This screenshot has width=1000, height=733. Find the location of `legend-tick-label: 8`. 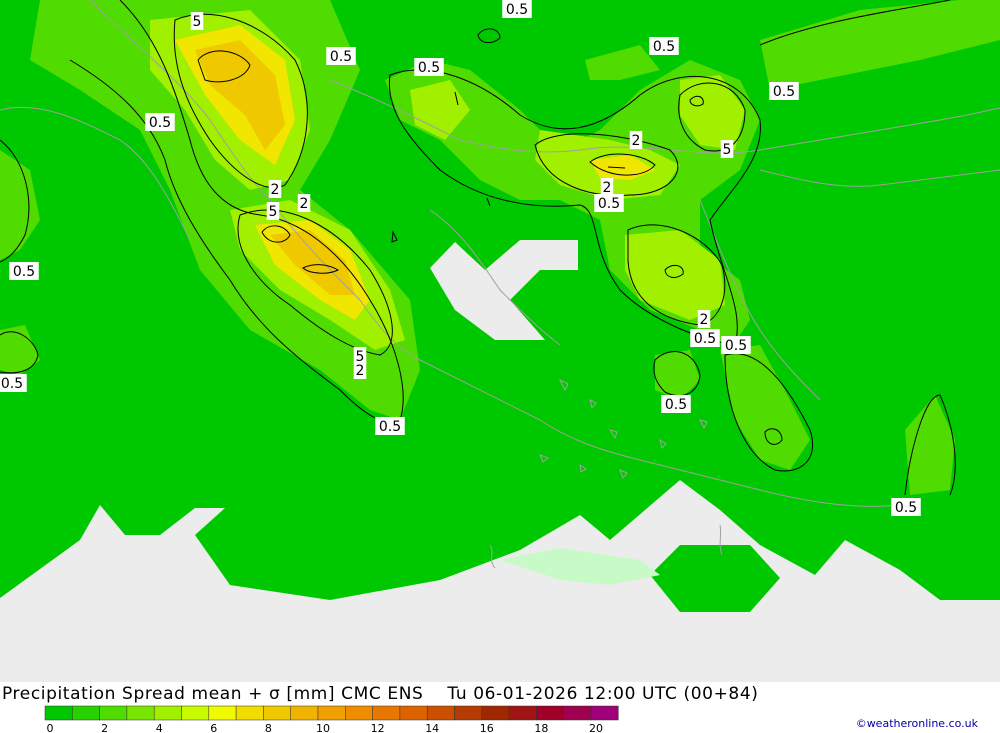

legend-tick-label: 8 is located at coordinates (268, 727).